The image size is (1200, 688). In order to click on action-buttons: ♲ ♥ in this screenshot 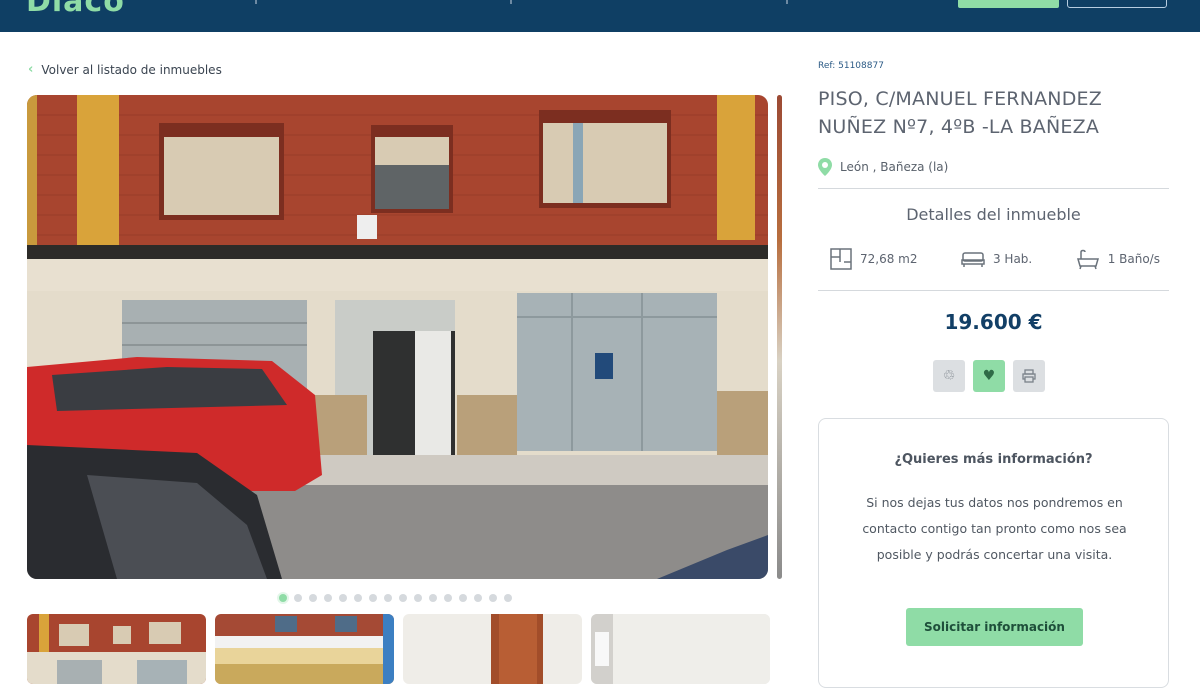, I will do `click(989, 376)`.